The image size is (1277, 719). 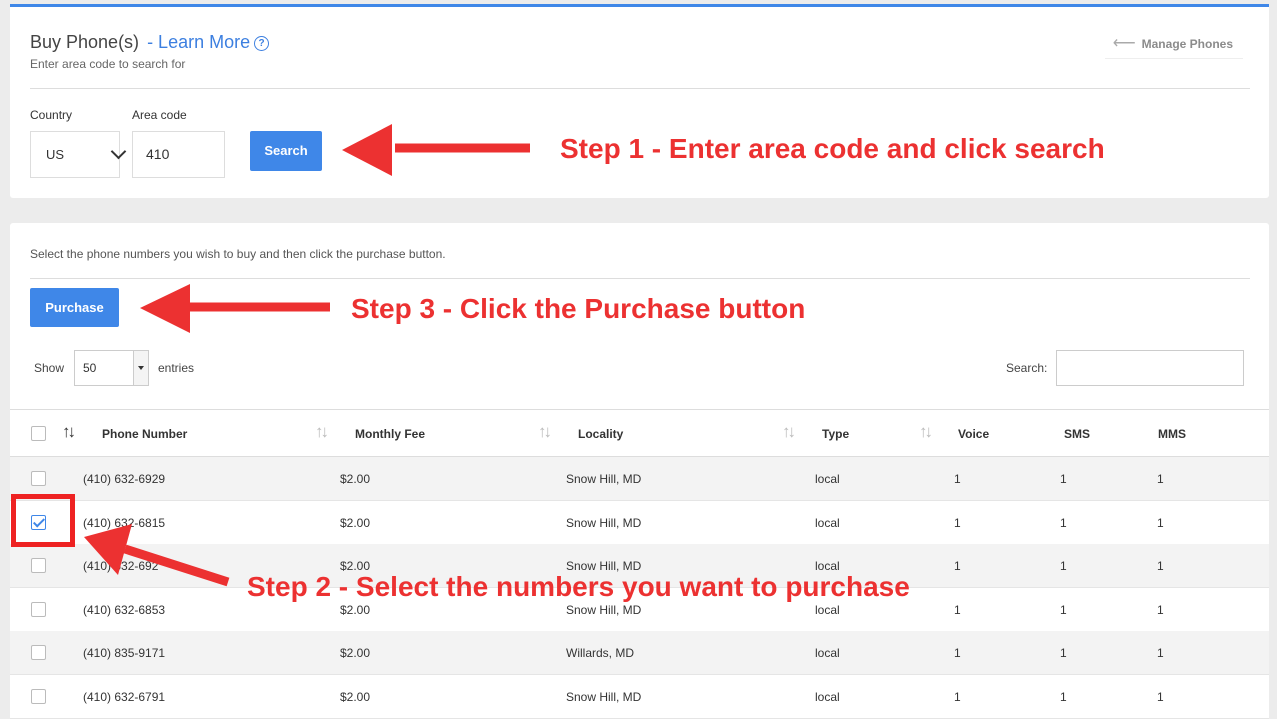 What do you see at coordinates (140, 368) in the screenshot?
I see `caret-down-icon` at bounding box center [140, 368].